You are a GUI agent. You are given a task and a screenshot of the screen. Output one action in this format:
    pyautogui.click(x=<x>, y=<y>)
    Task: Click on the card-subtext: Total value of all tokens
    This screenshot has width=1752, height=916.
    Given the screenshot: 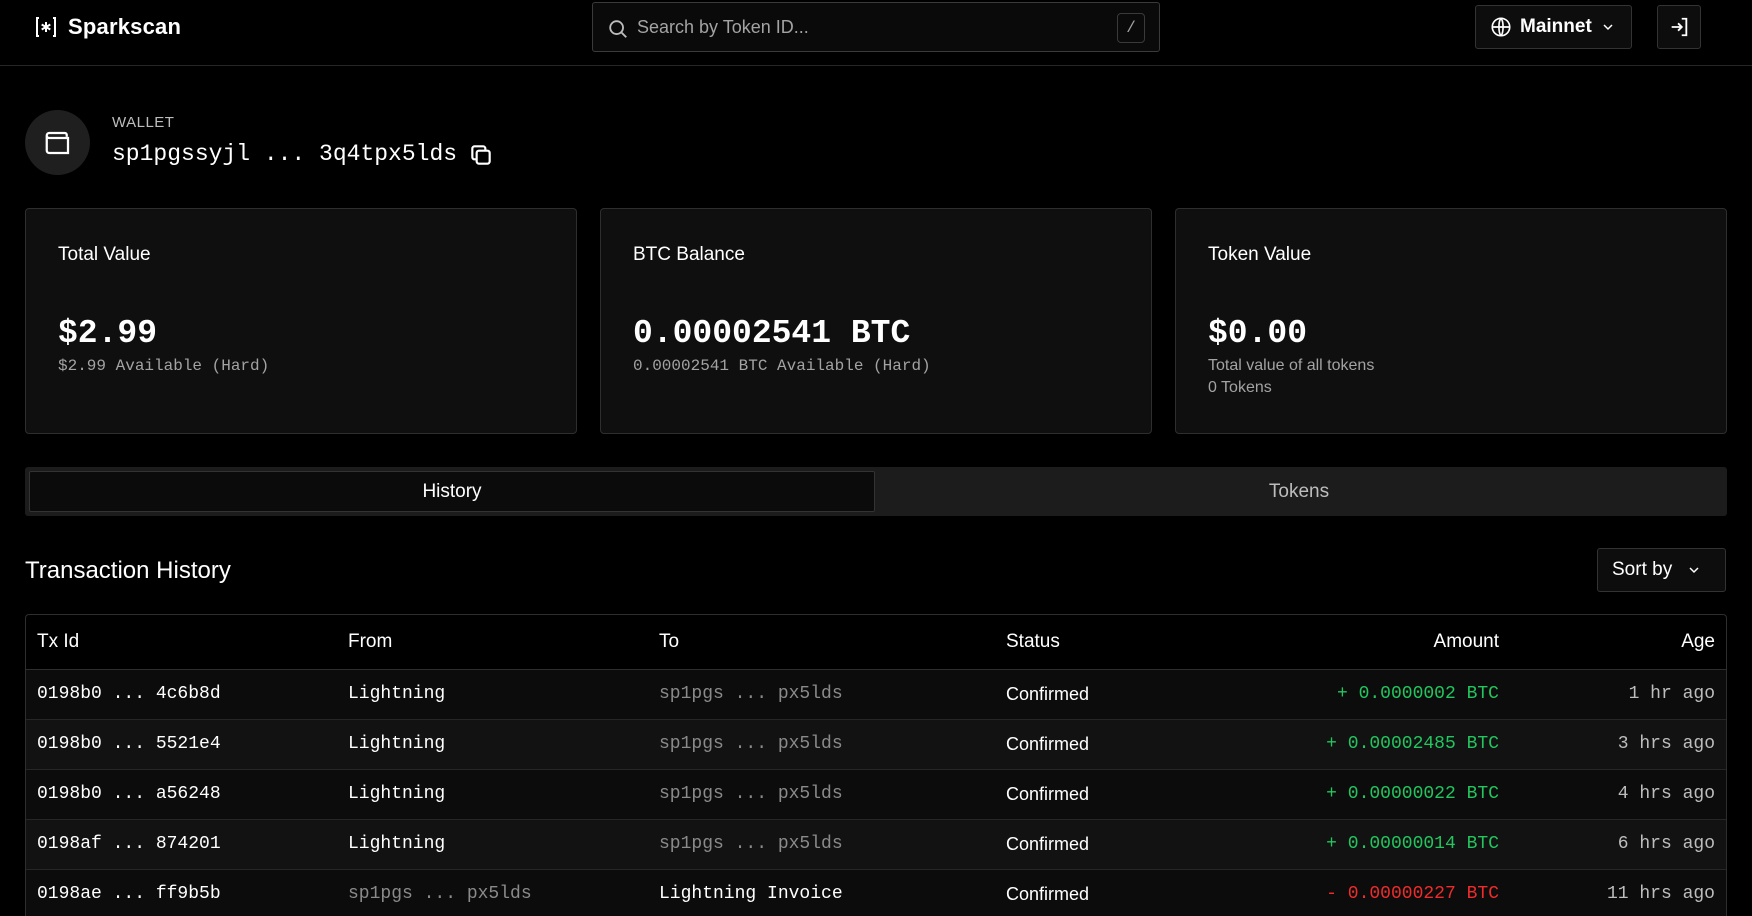 What is the action you would take?
    pyautogui.click(x=1291, y=365)
    